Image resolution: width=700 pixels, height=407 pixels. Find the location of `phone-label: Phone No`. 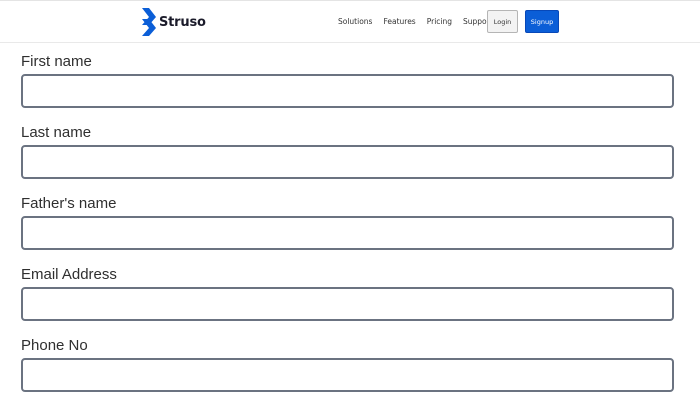

phone-label: Phone No is located at coordinates (54, 345).